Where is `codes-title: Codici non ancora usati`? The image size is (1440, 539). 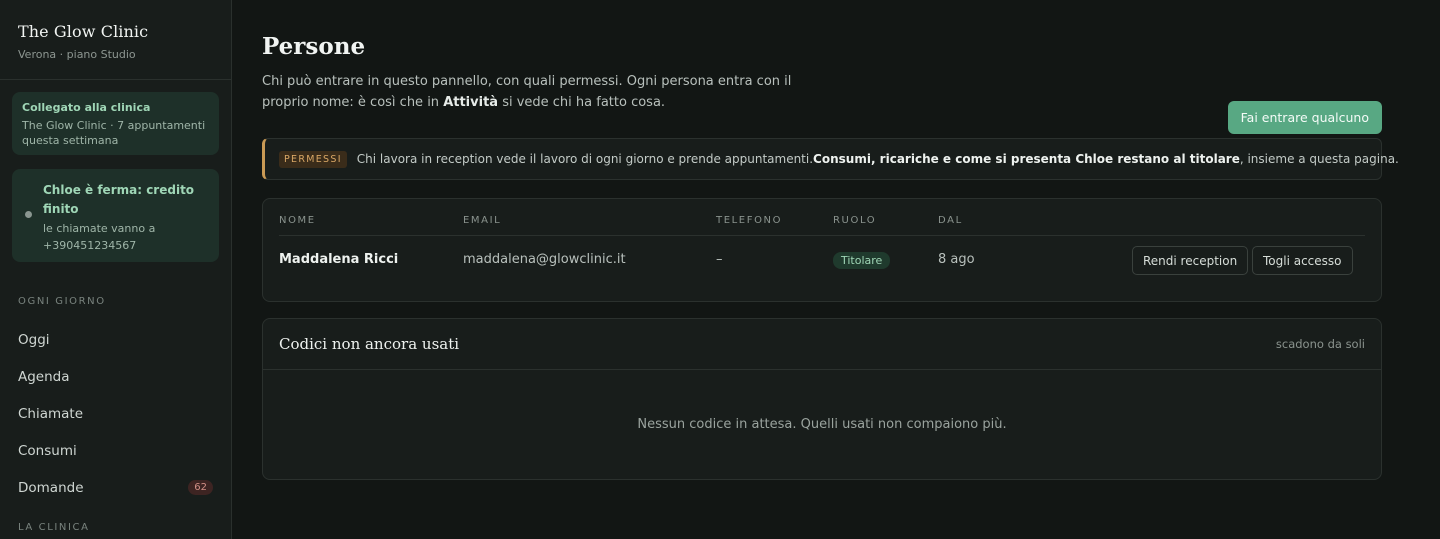 codes-title: Codici non ancora usati is located at coordinates (369, 344).